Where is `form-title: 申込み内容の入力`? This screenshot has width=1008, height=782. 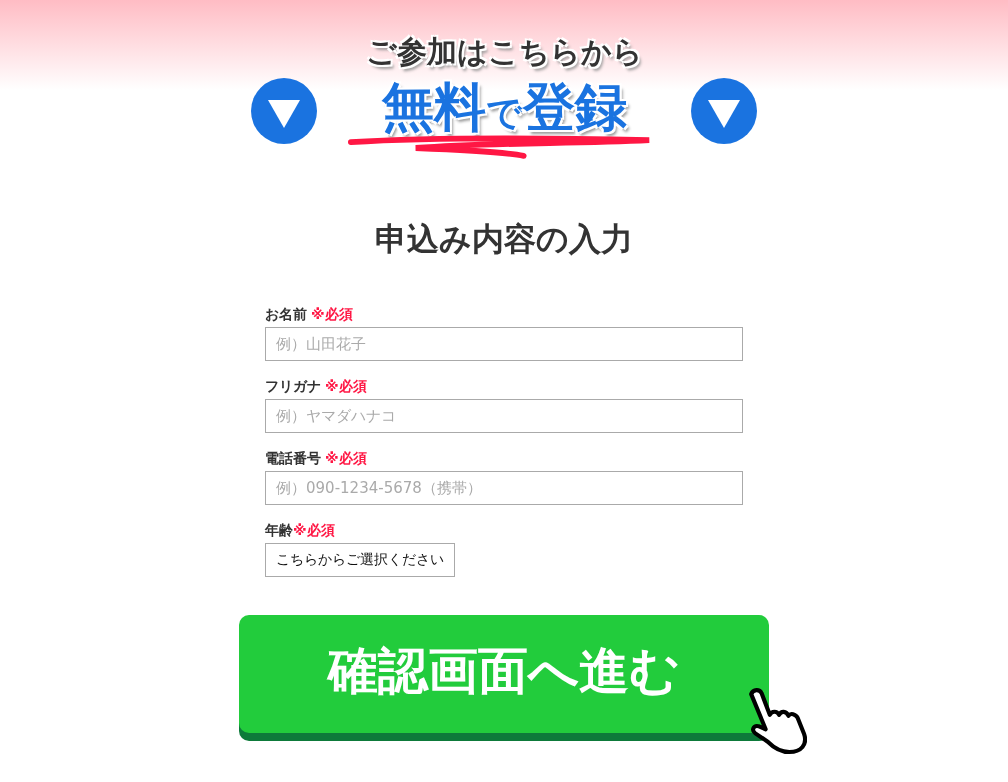 form-title: 申込み内容の入力 is located at coordinates (504, 239).